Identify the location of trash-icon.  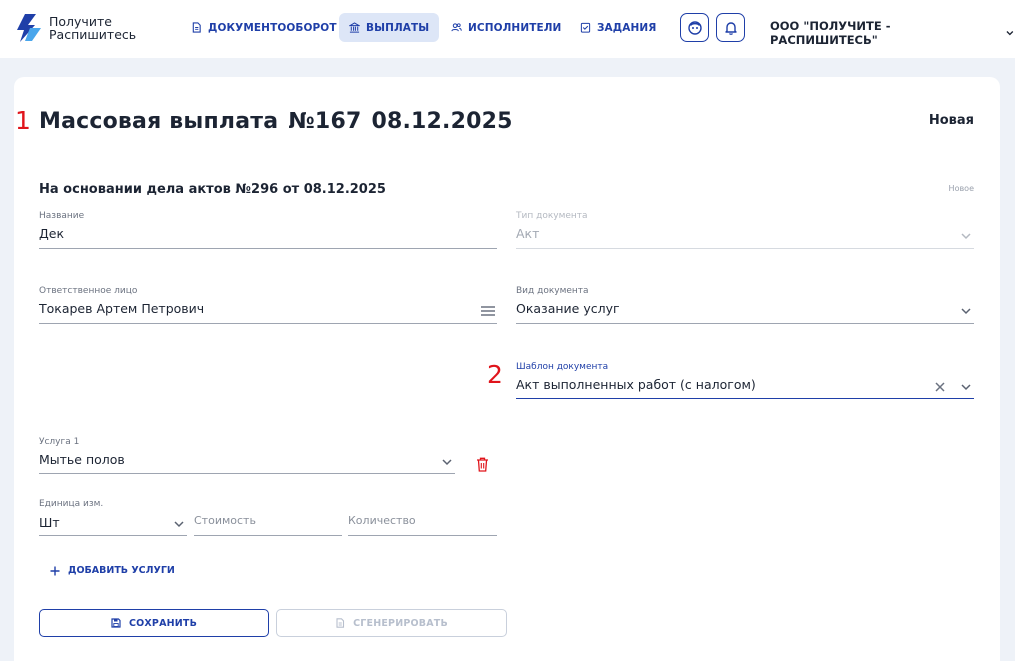
(482, 464).